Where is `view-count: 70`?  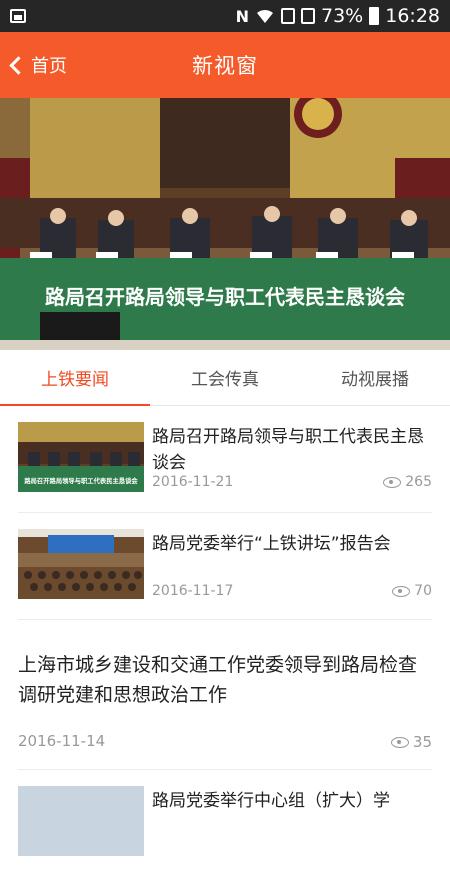 view-count: 70 is located at coordinates (412, 591).